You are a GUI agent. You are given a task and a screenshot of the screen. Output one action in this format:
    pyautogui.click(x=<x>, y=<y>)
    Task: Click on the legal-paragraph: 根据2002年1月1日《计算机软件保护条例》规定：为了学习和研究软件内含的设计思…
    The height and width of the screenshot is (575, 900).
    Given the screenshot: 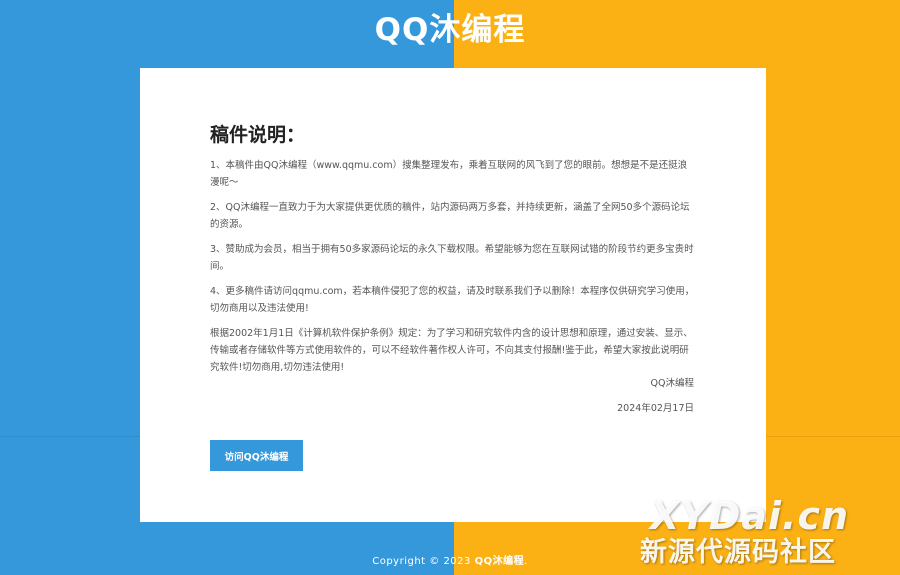 What is the action you would take?
    pyautogui.click(x=451, y=350)
    